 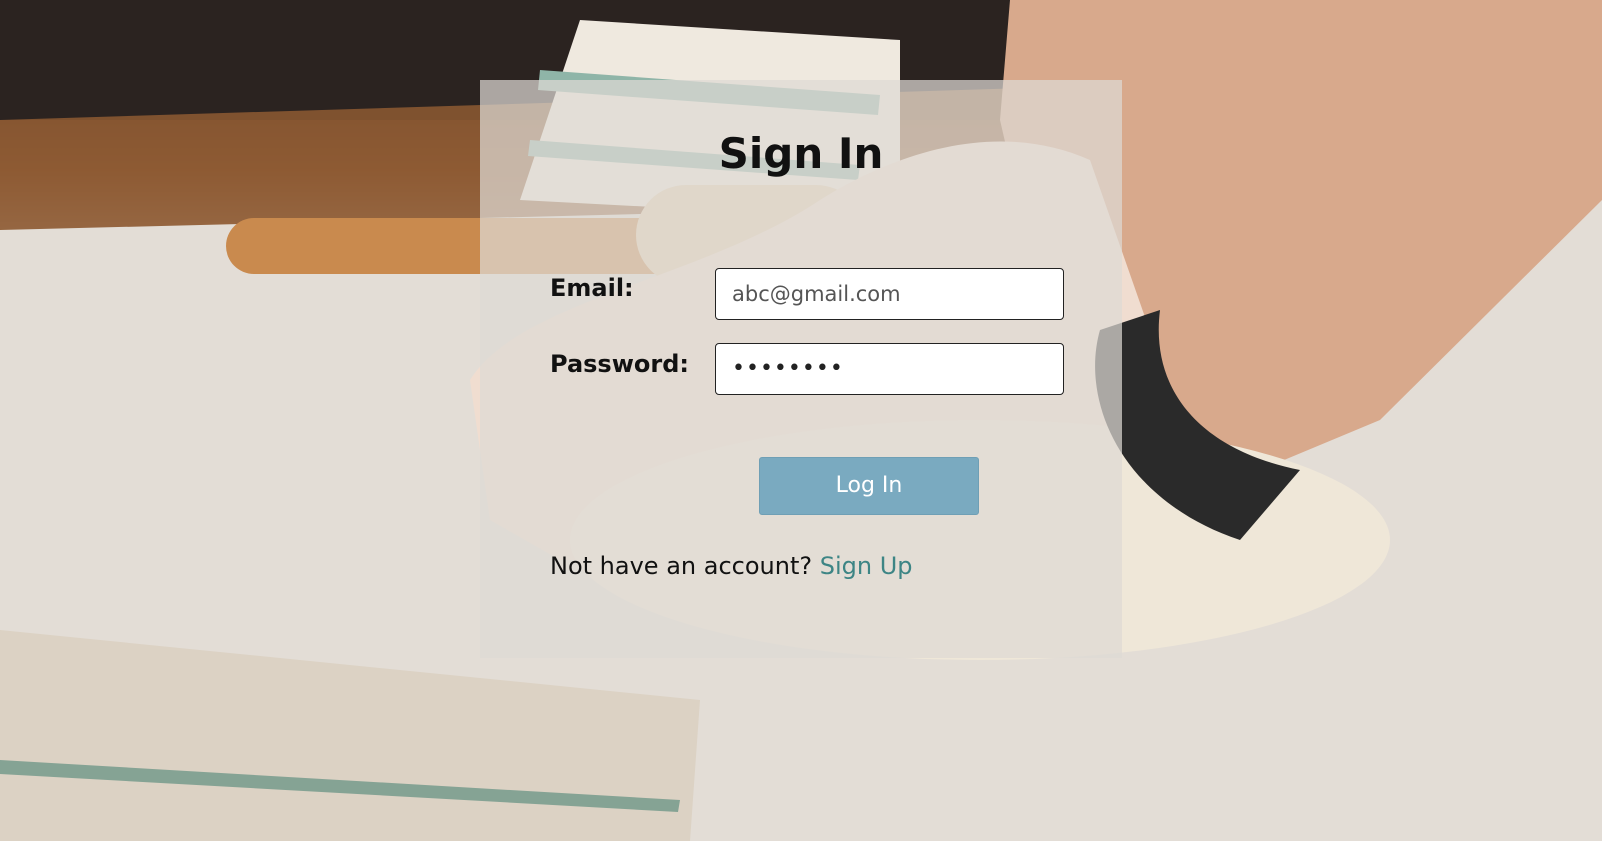 What do you see at coordinates (619, 364) in the screenshot?
I see `password-label: Password:` at bounding box center [619, 364].